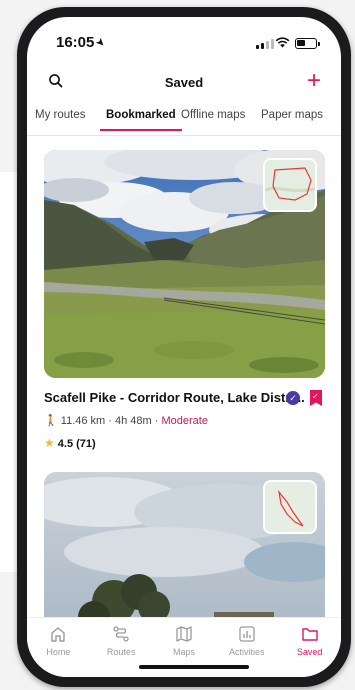 The height and width of the screenshot is (690, 355). I want to click on route-meta: 🚶 11.46 km · 4h 48m · Moderate, so click(126, 421).